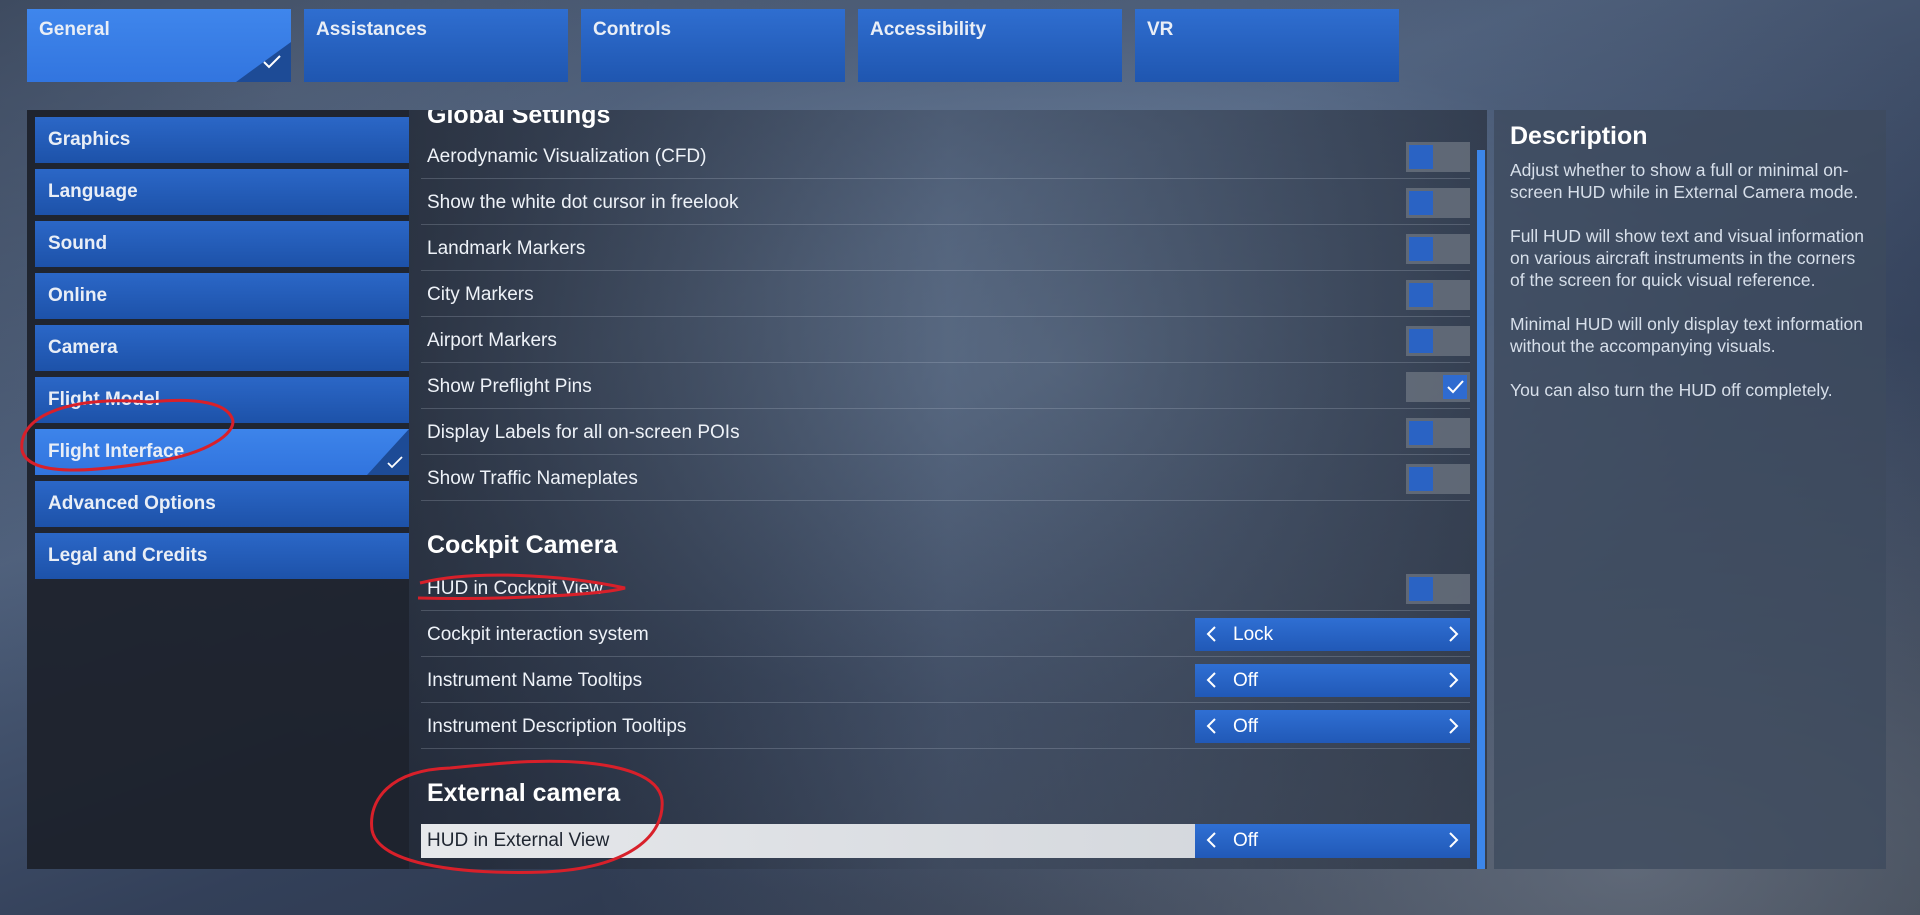  What do you see at coordinates (371, 29) in the screenshot?
I see `tab-label: Assistances` at bounding box center [371, 29].